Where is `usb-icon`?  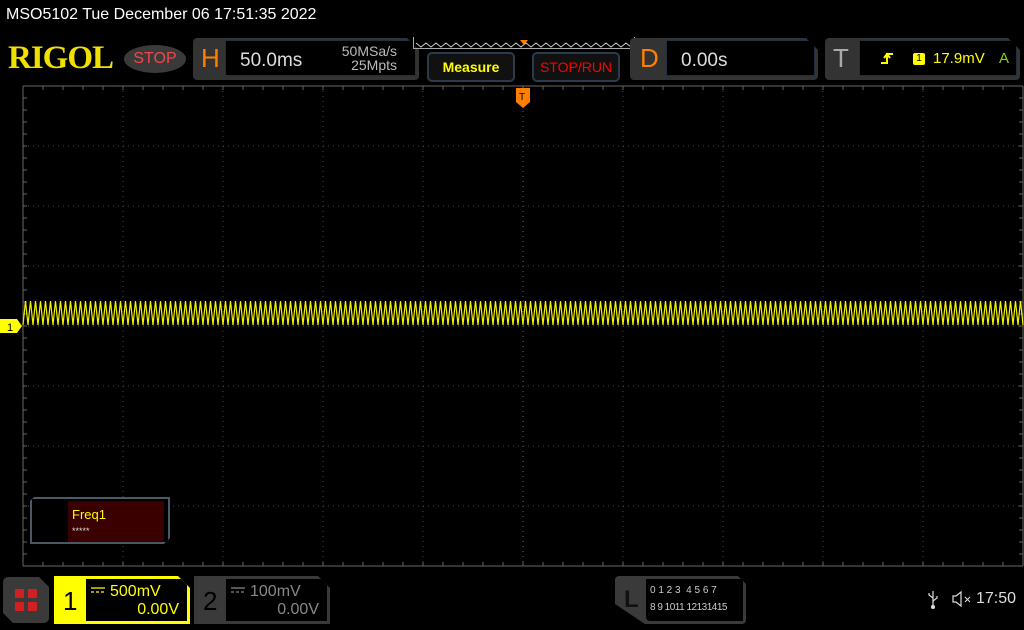 usb-icon is located at coordinates (933, 600).